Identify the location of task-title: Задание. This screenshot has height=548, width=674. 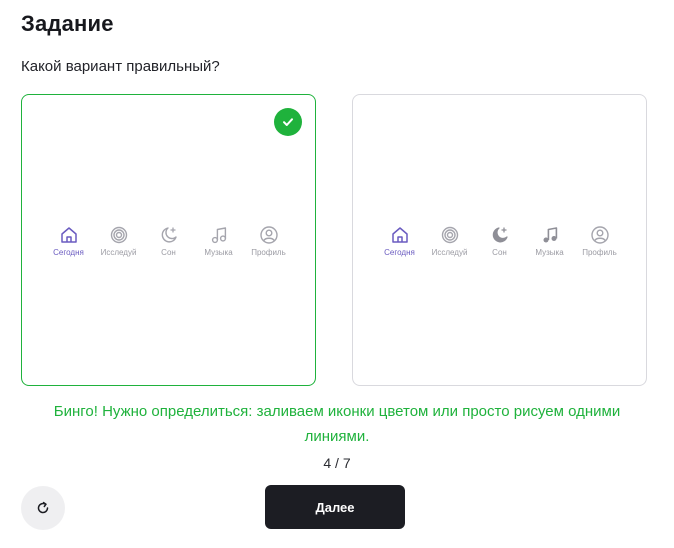
(67, 23).